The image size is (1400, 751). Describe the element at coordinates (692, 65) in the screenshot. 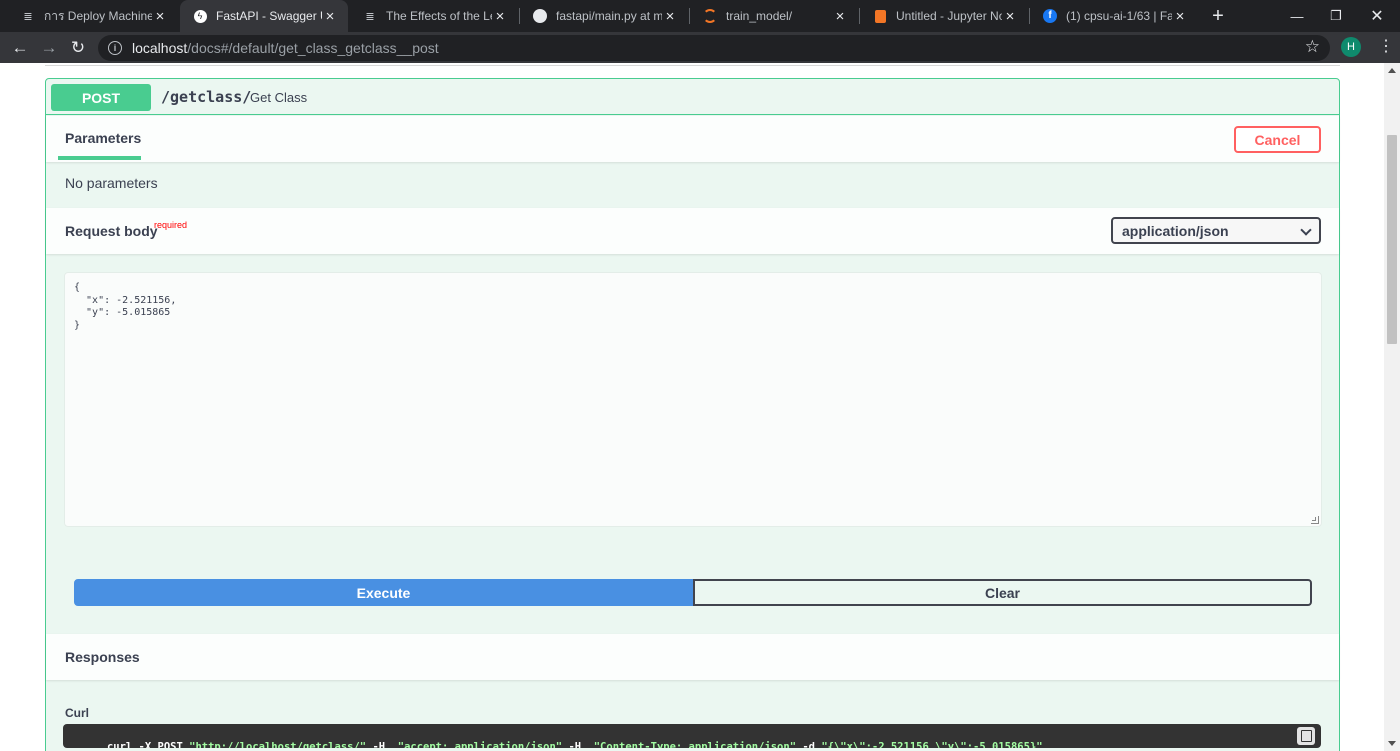

I see `divider` at that location.